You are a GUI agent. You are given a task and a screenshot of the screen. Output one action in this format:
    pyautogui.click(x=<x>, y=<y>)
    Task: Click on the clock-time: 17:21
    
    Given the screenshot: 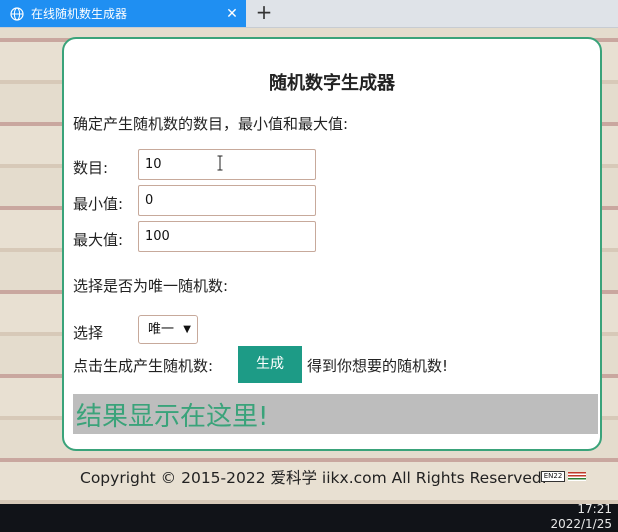 What is the action you would take?
    pyautogui.click(x=594, y=509)
    